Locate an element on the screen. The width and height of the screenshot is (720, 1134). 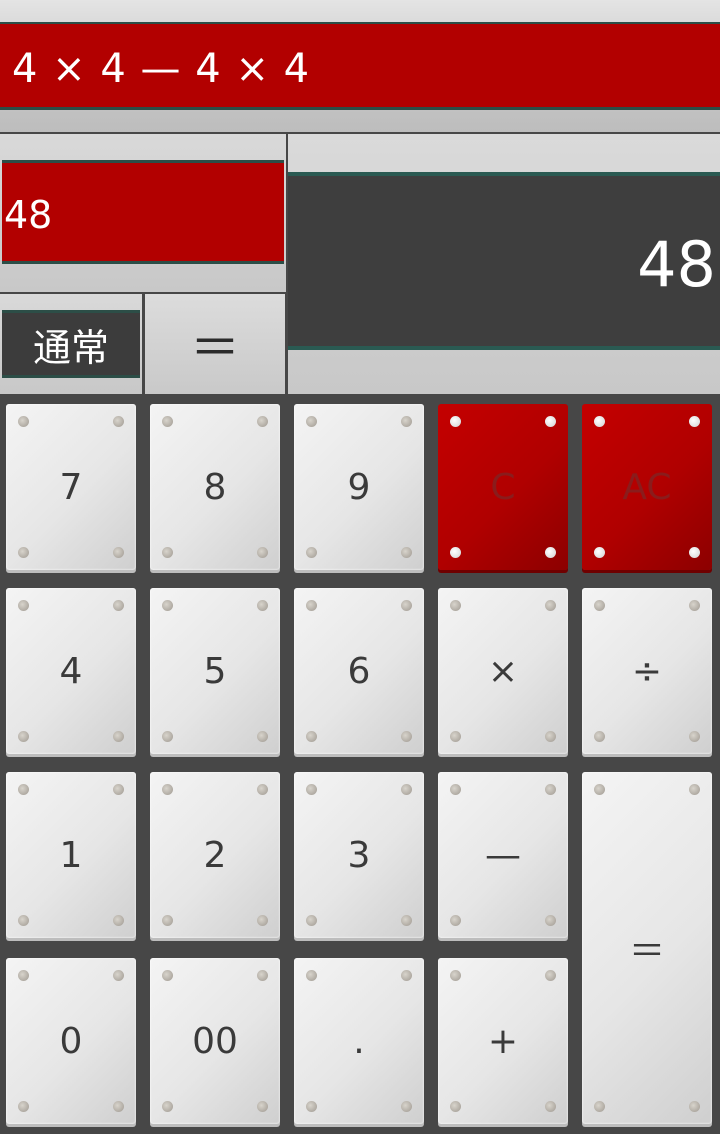
key-8-label: 8 is located at coordinates (215, 487).